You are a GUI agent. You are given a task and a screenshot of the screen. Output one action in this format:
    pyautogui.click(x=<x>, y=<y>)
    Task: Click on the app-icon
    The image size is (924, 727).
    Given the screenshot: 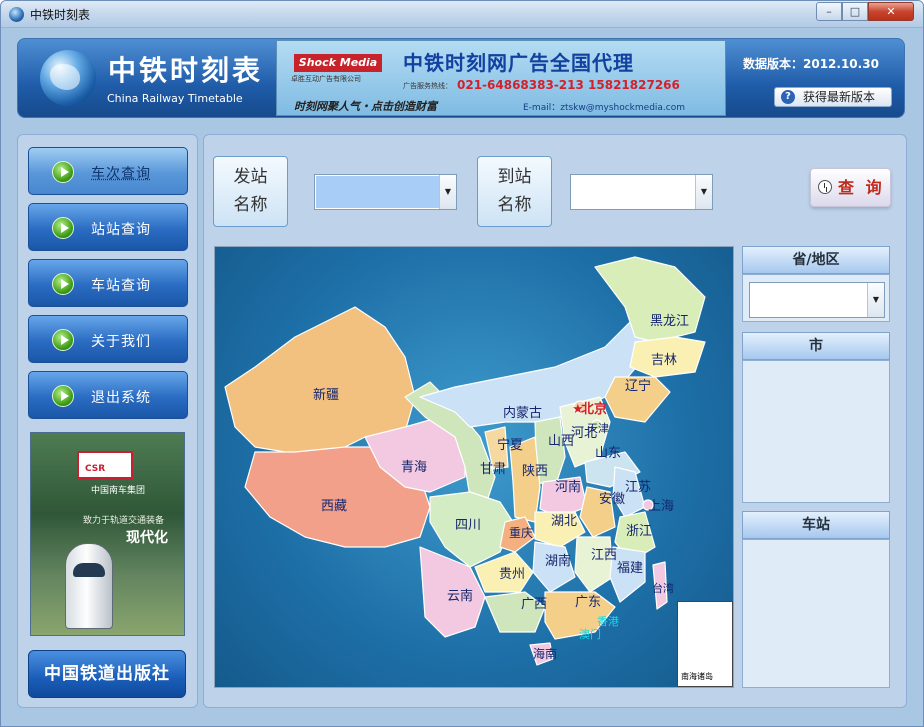 What is the action you would take?
    pyautogui.click(x=16, y=14)
    